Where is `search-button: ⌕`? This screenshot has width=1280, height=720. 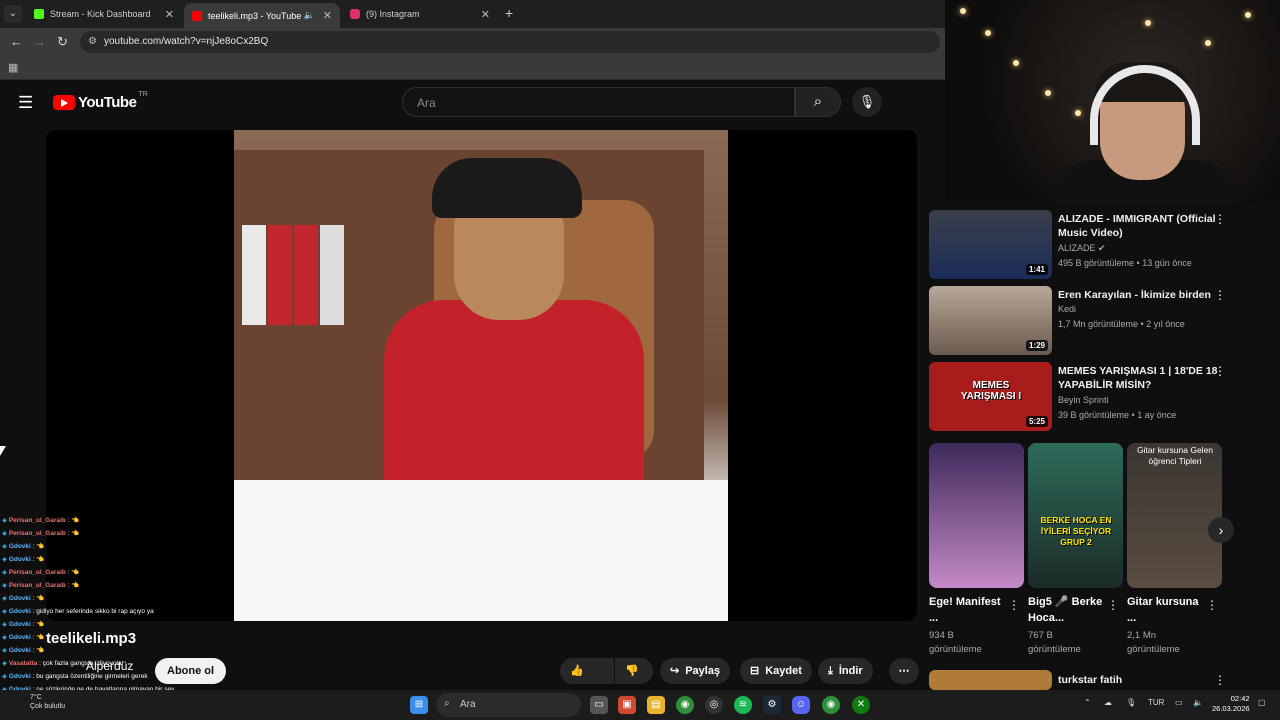
search-button: ⌕ is located at coordinates (818, 102).